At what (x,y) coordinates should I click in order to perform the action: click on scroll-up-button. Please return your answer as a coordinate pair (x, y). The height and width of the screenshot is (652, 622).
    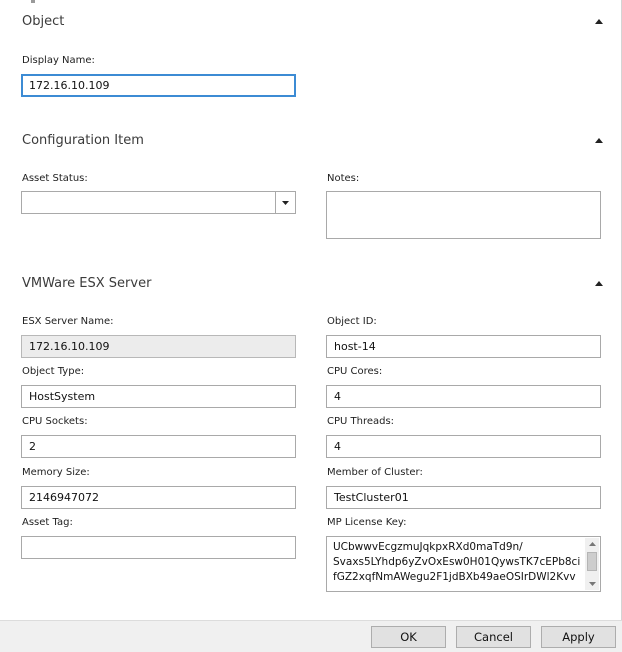
    Looking at the image, I should click on (592, 544).